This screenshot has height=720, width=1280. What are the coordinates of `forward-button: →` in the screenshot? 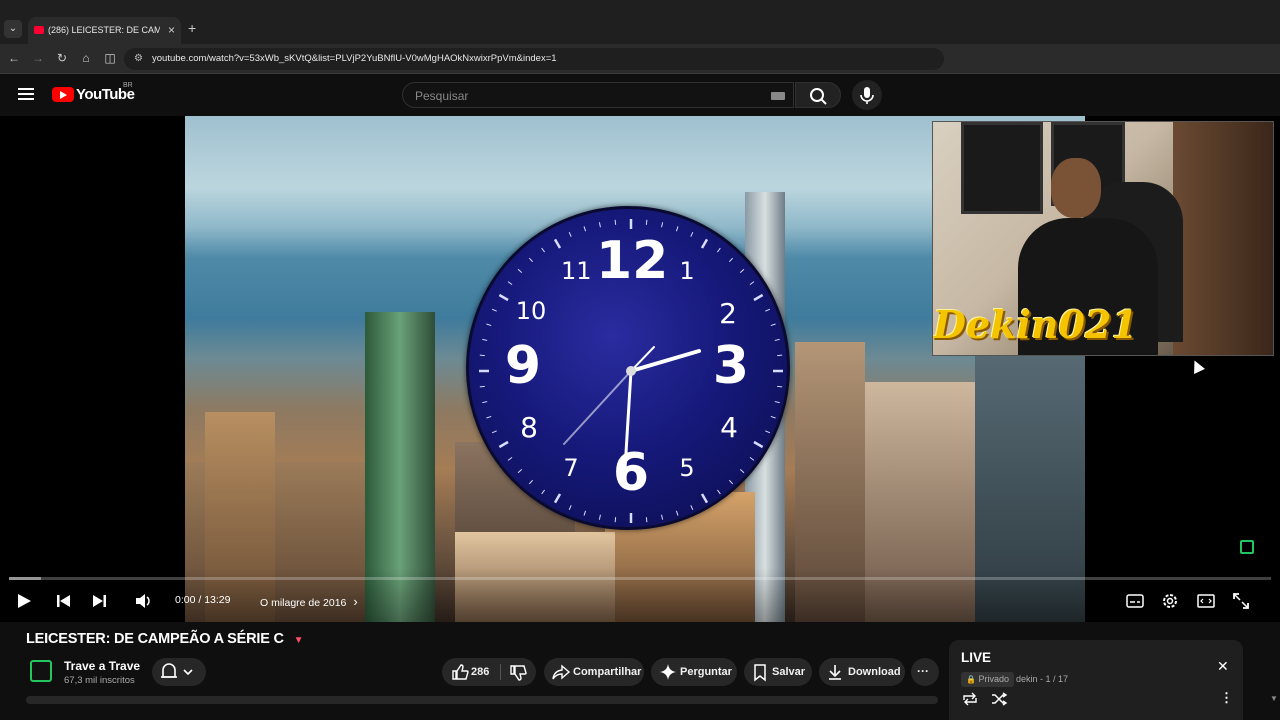 It's located at (38, 58).